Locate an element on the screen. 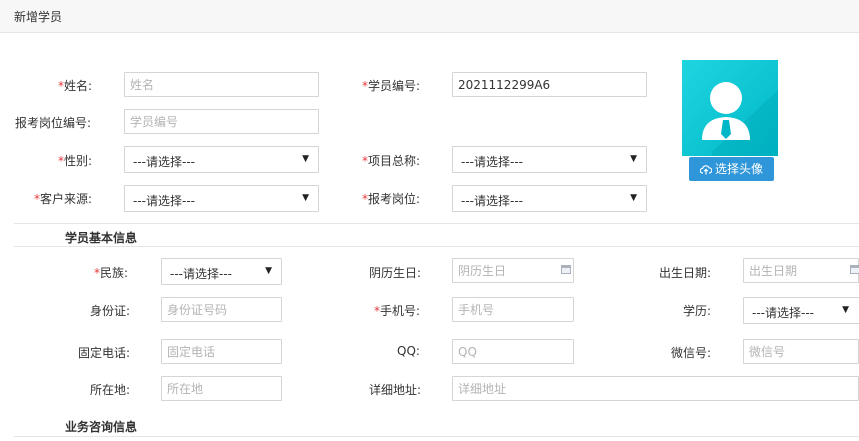  avatar is located at coordinates (730, 108).